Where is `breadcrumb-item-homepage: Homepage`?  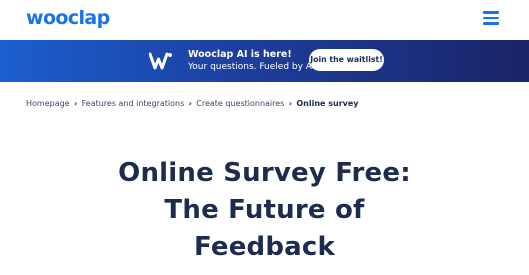
breadcrumb-item-homepage: Homepage is located at coordinates (48, 103).